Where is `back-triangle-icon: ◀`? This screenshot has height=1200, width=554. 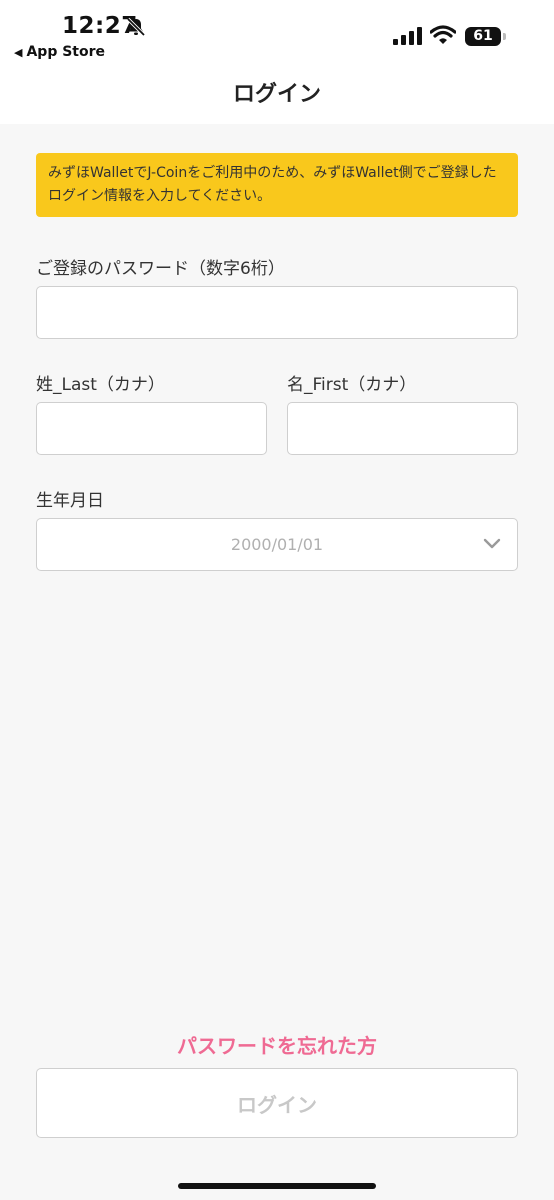 back-triangle-icon: ◀ is located at coordinates (18, 52).